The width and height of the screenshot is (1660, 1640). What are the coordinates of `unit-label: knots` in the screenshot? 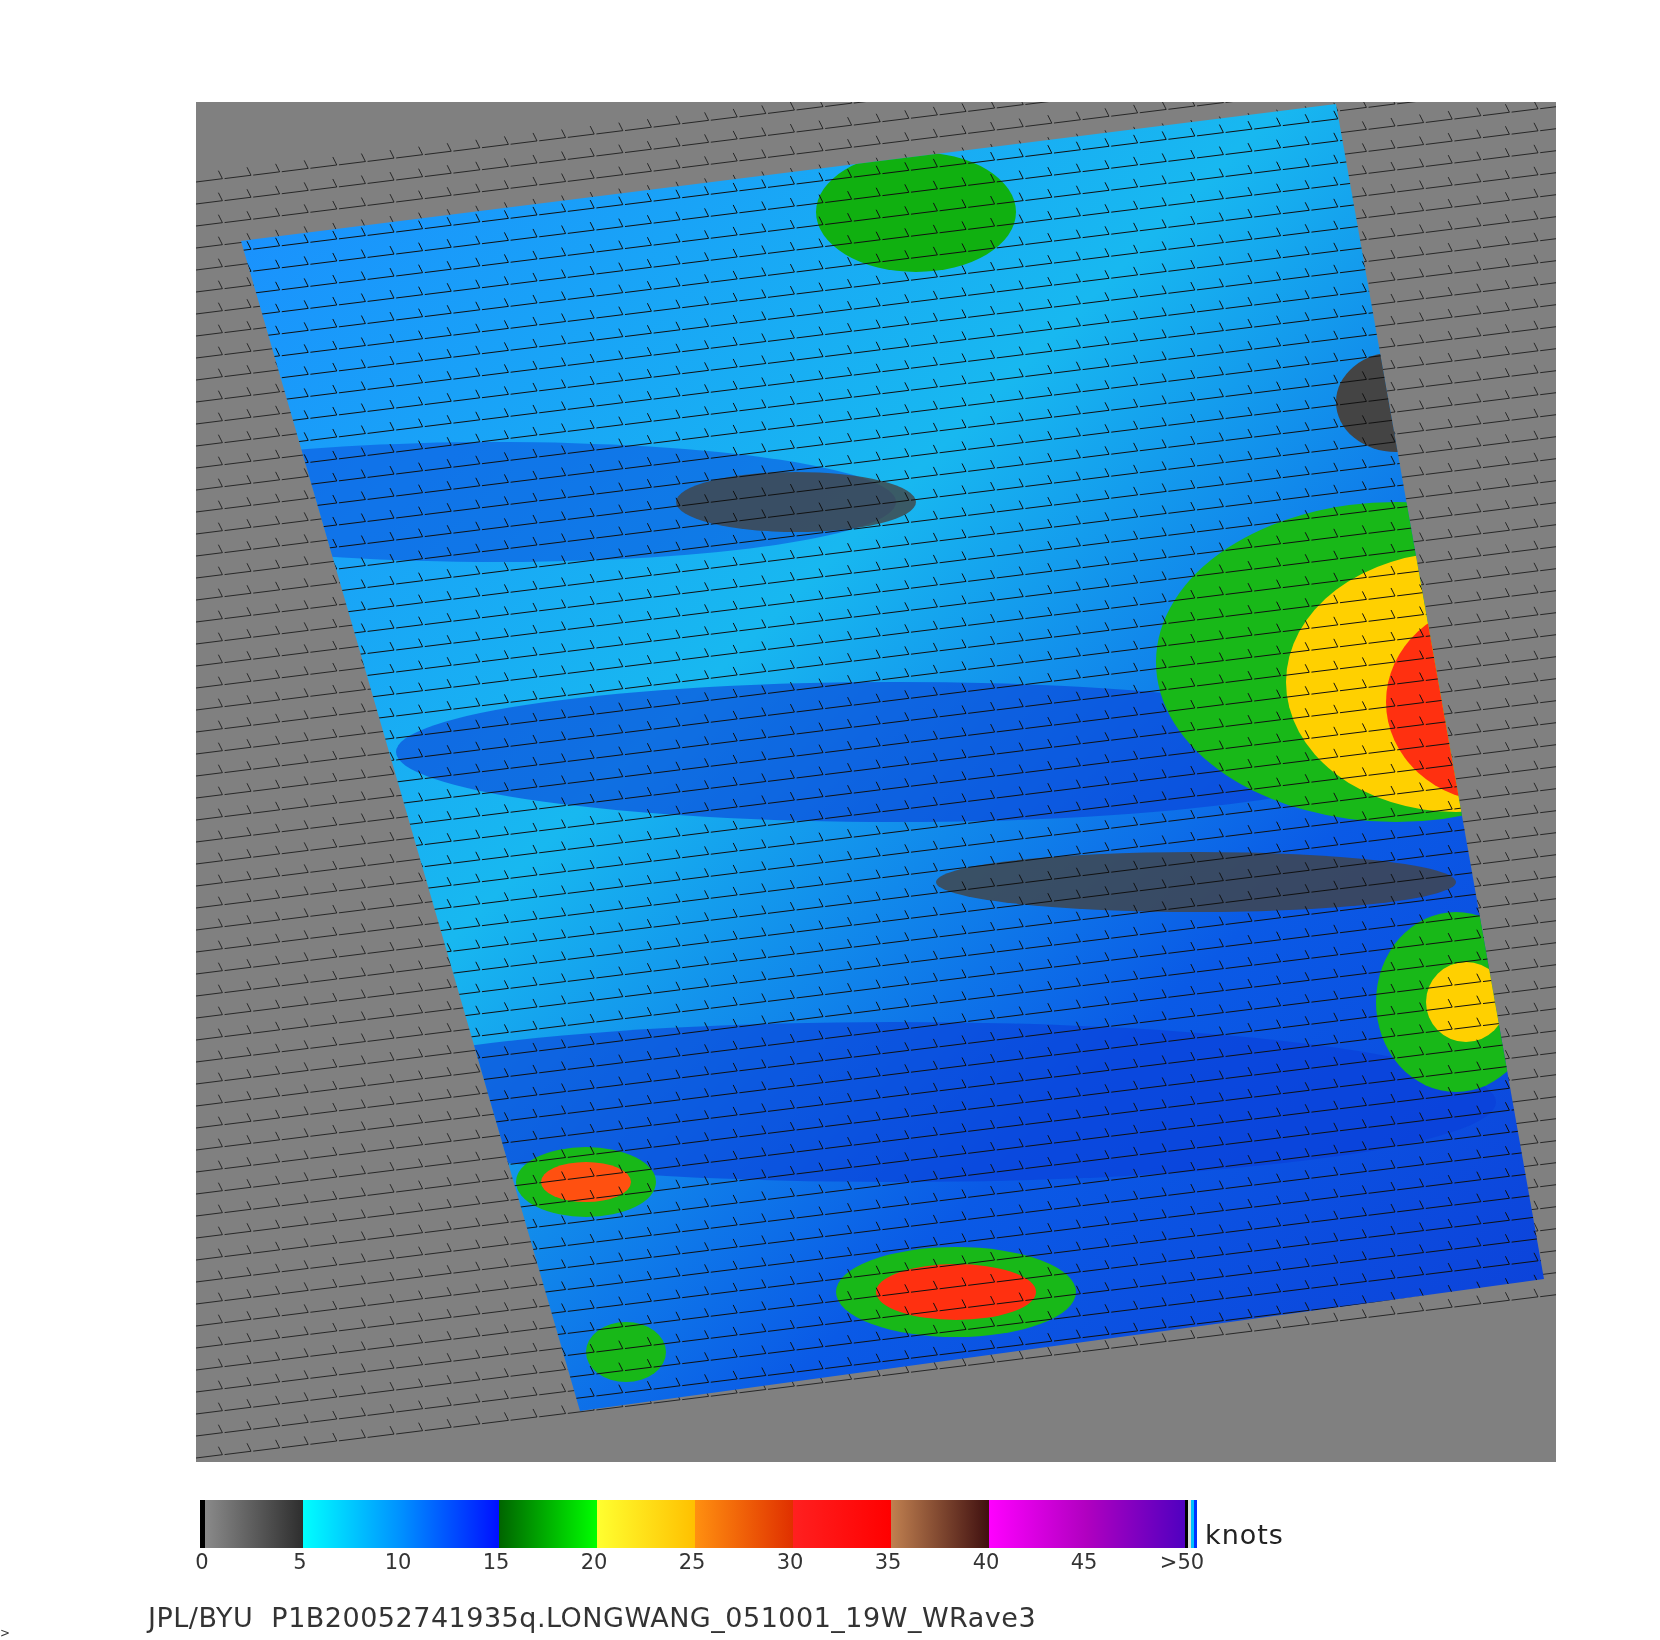 It's located at (1244, 1534).